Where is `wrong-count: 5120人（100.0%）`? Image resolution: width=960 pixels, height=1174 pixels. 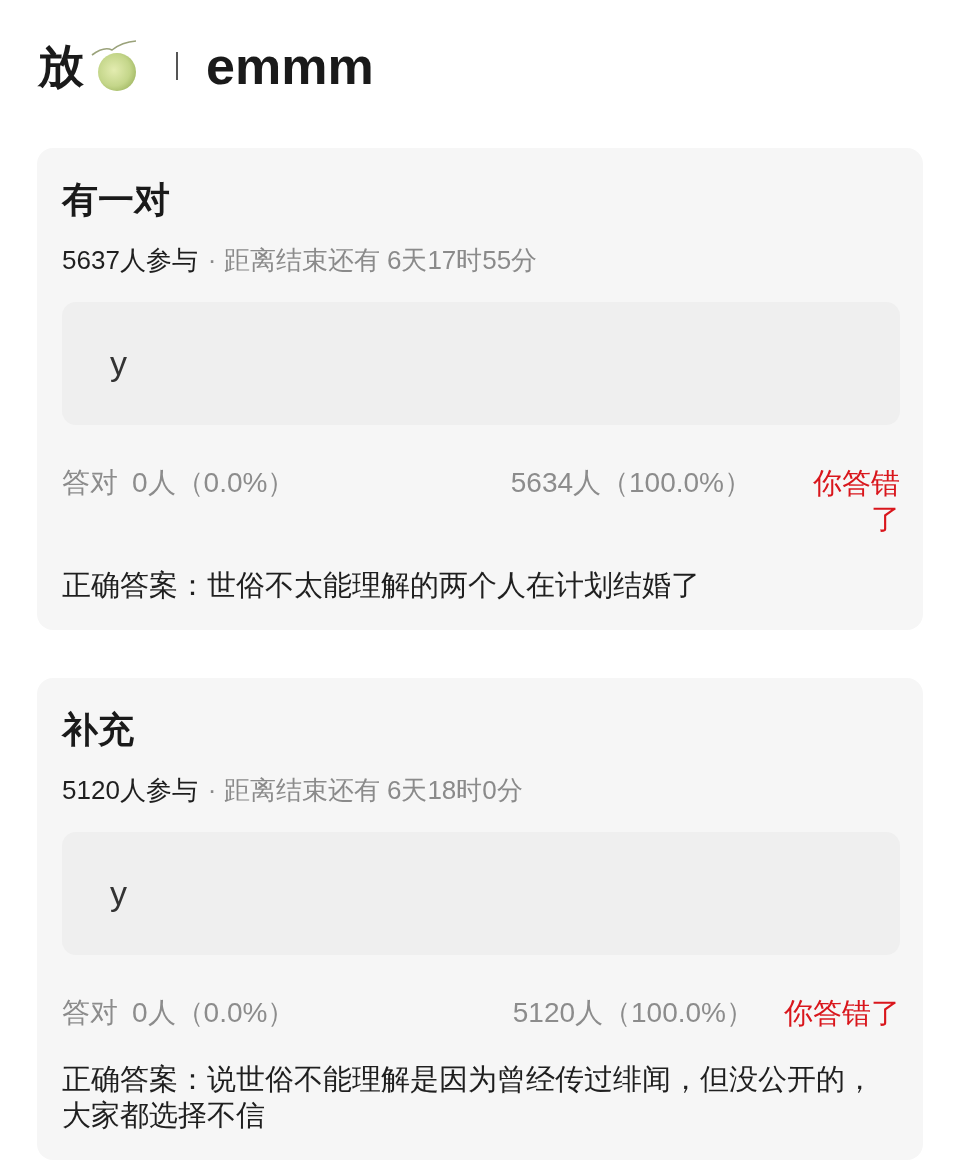
wrong-count: 5120人（100.0%） is located at coordinates (633, 1013).